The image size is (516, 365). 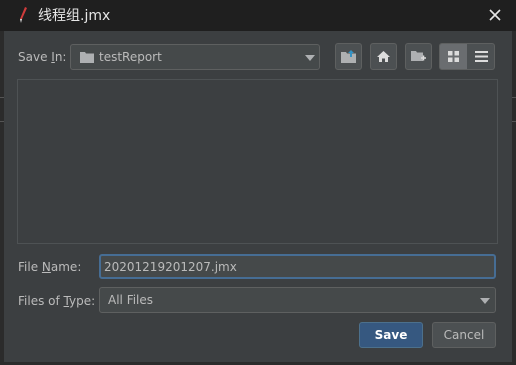 I want to click on files-of-type-label: Files of Type:, so click(x=57, y=301).